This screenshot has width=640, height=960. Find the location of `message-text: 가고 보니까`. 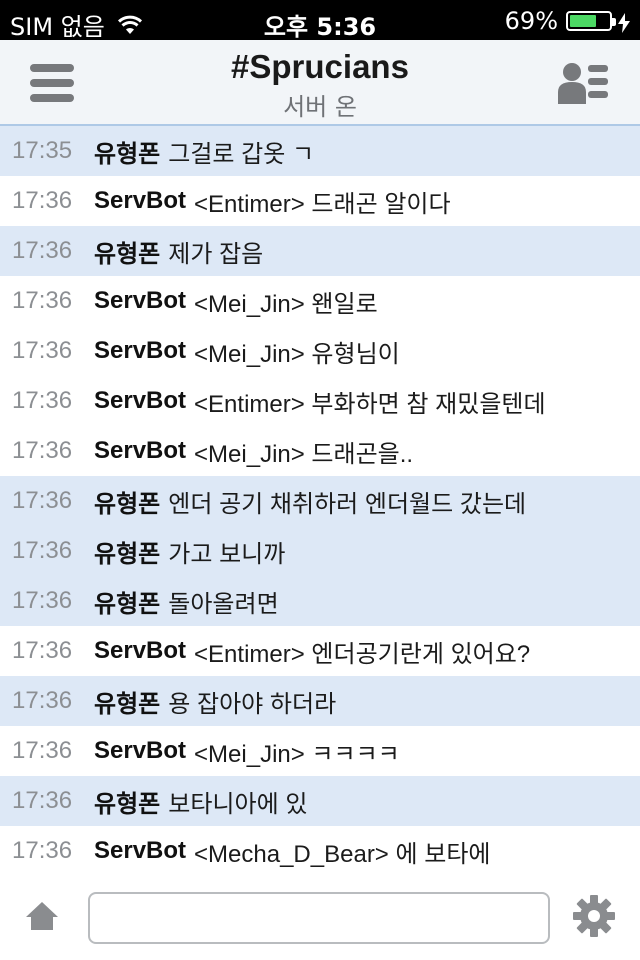

message-text: 가고 보니까 is located at coordinates (227, 554).